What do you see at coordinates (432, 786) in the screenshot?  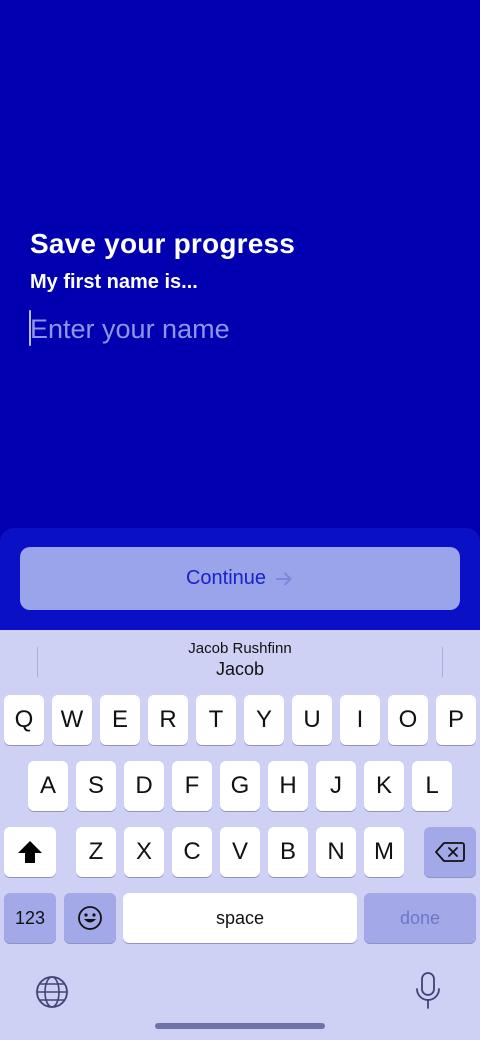 I see `key-l: L` at bounding box center [432, 786].